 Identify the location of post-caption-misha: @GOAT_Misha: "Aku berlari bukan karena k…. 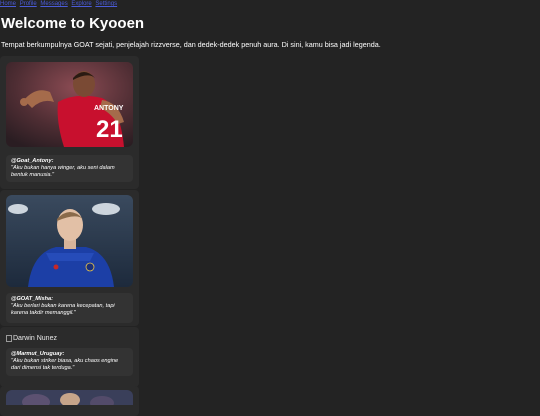
(69, 308).